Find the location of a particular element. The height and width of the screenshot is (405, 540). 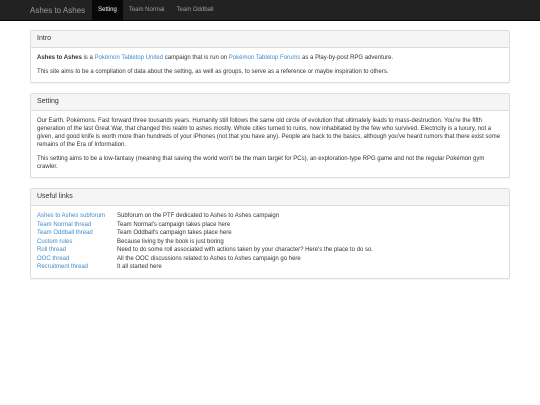

table-row: Recruitment thread It all started here is located at coordinates (205, 267).